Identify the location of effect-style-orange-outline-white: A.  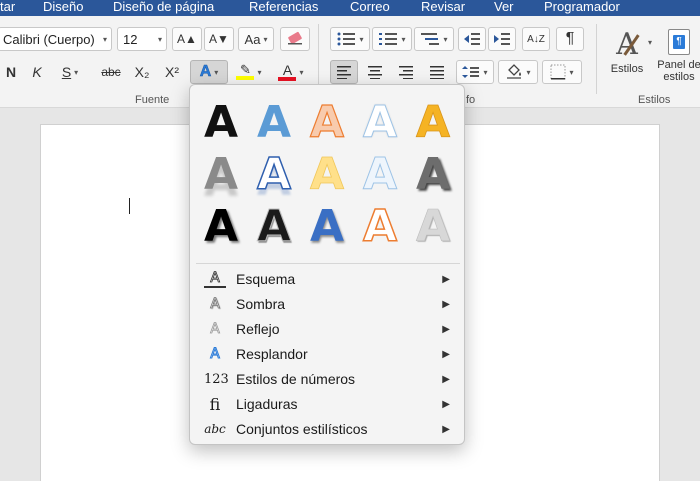
(380, 227).